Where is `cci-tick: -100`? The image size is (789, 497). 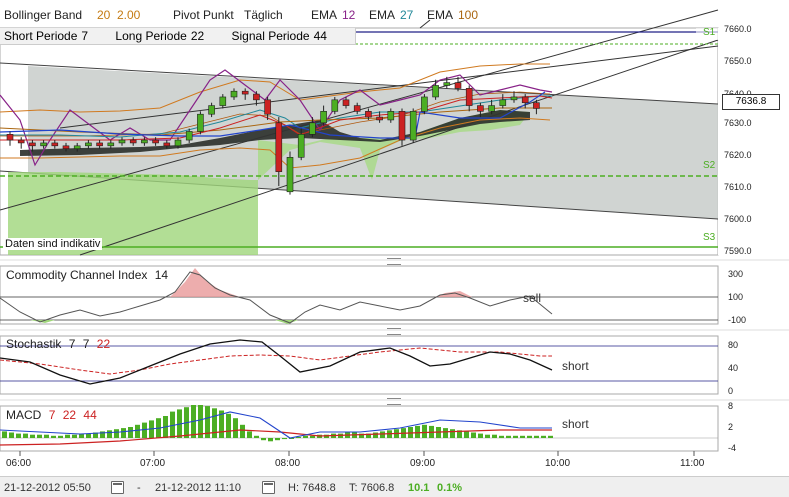
cci-tick: -100 is located at coordinates (737, 320).